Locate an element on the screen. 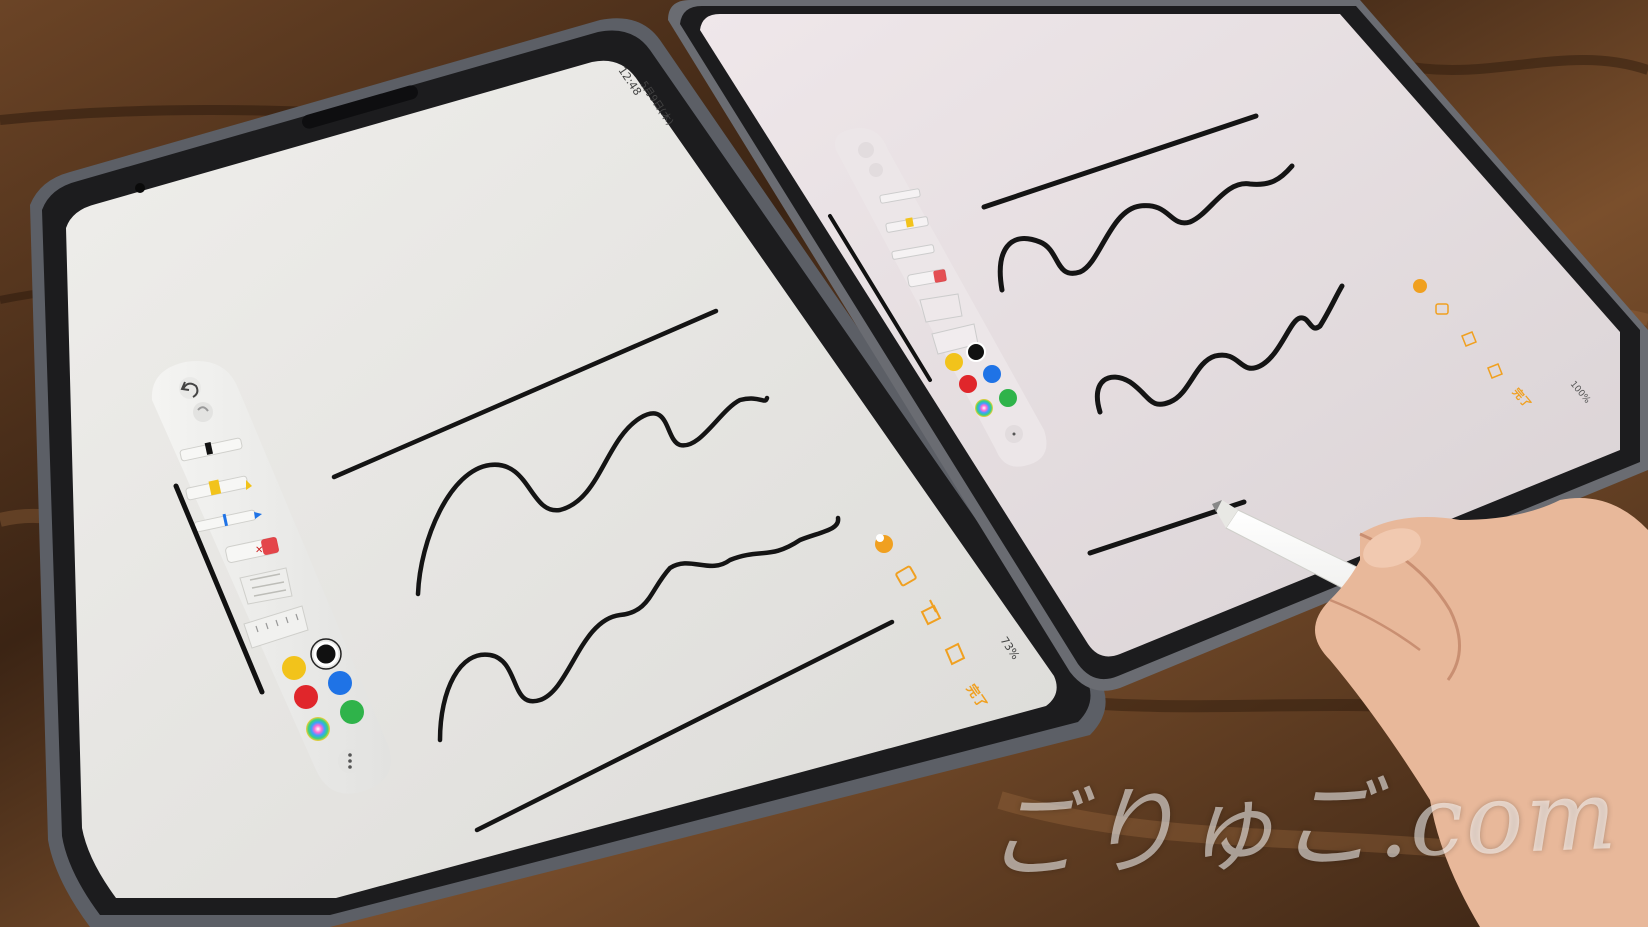 The height and width of the screenshot is (927, 1648). right-color-yellow is located at coordinates (954, 362).